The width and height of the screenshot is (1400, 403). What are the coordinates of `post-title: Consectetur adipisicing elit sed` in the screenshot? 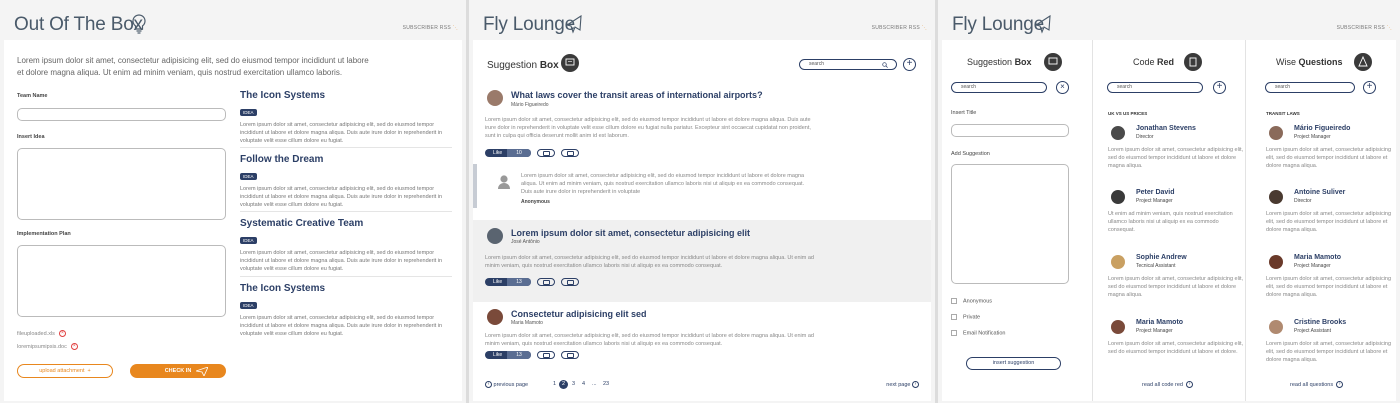 It's located at (579, 314).